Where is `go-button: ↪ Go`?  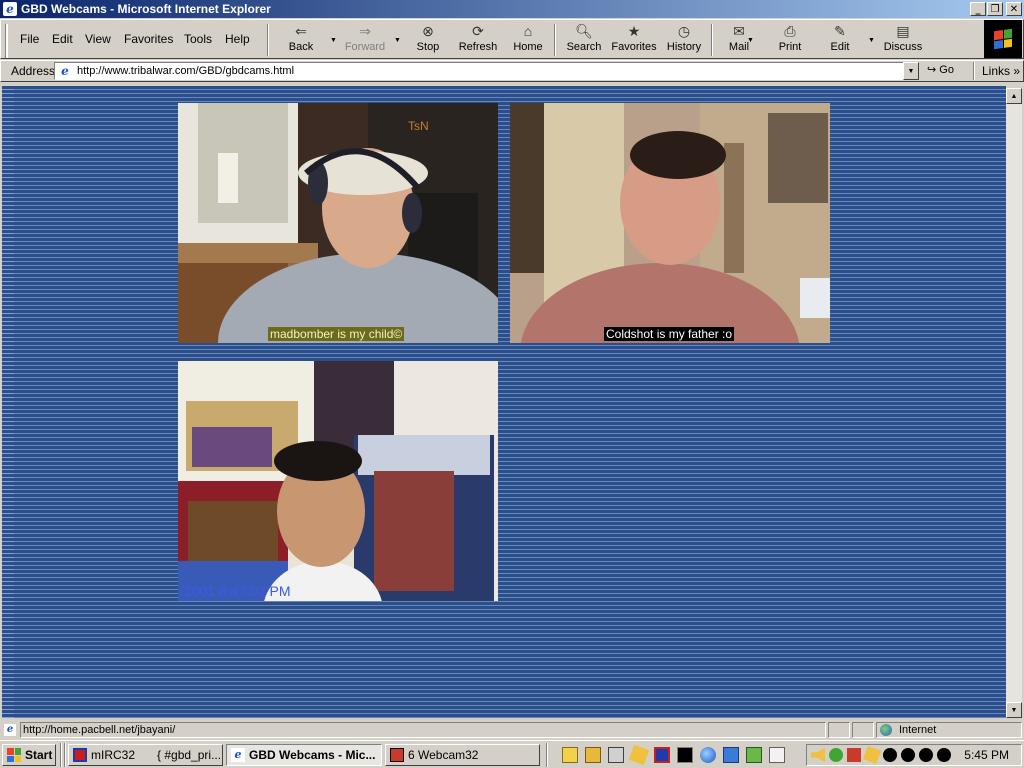 go-button: ↪ Go is located at coordinates (940, 69).